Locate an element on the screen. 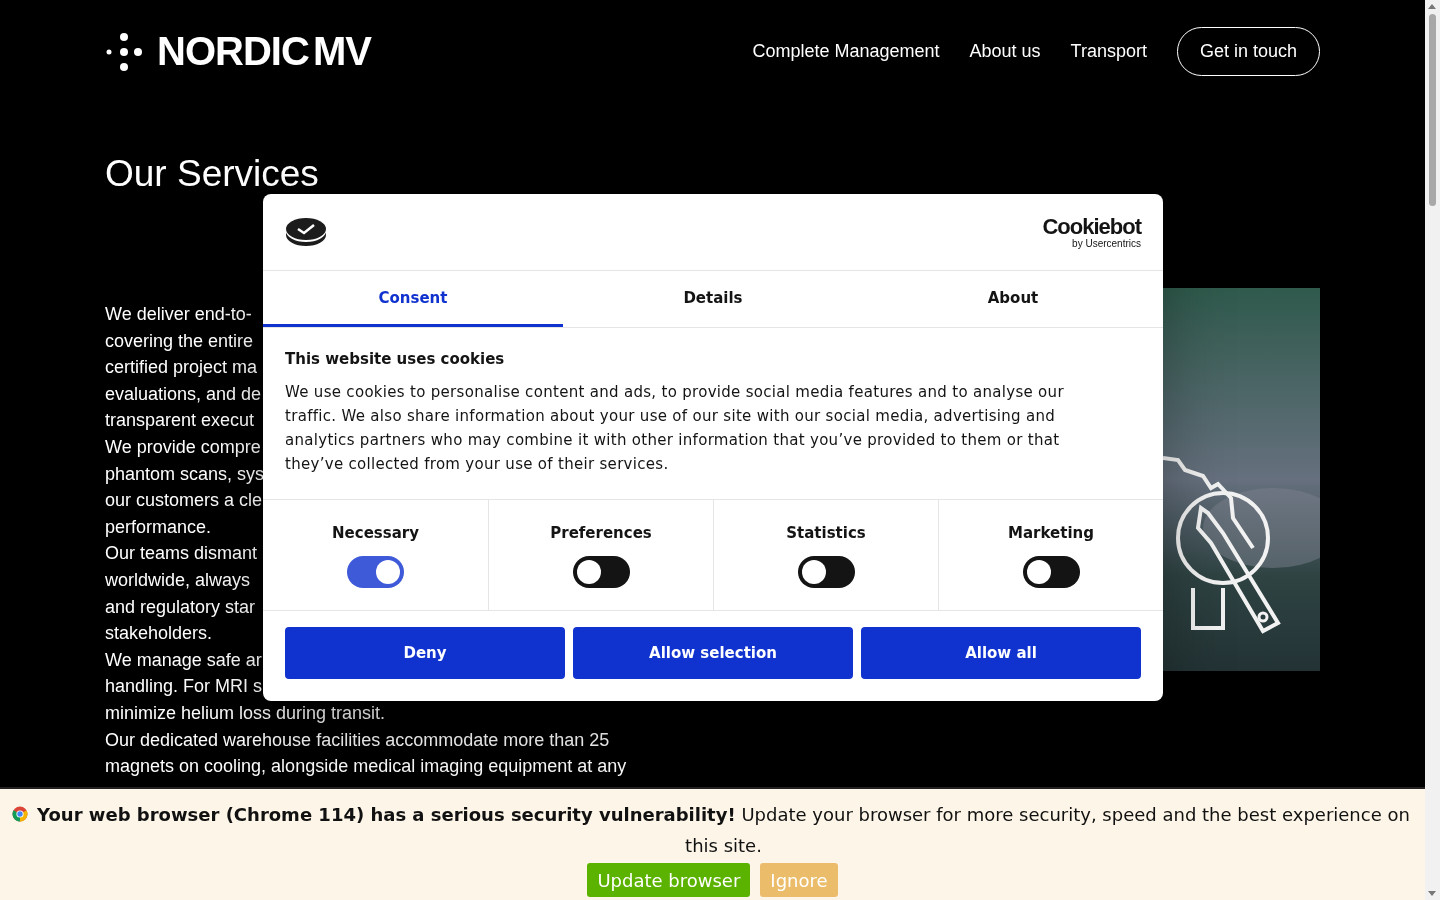 The image size is (1440, 900). body-text: magnets on cooling, alongside medical imaging equipment at any is located at coordinates (366, 767).